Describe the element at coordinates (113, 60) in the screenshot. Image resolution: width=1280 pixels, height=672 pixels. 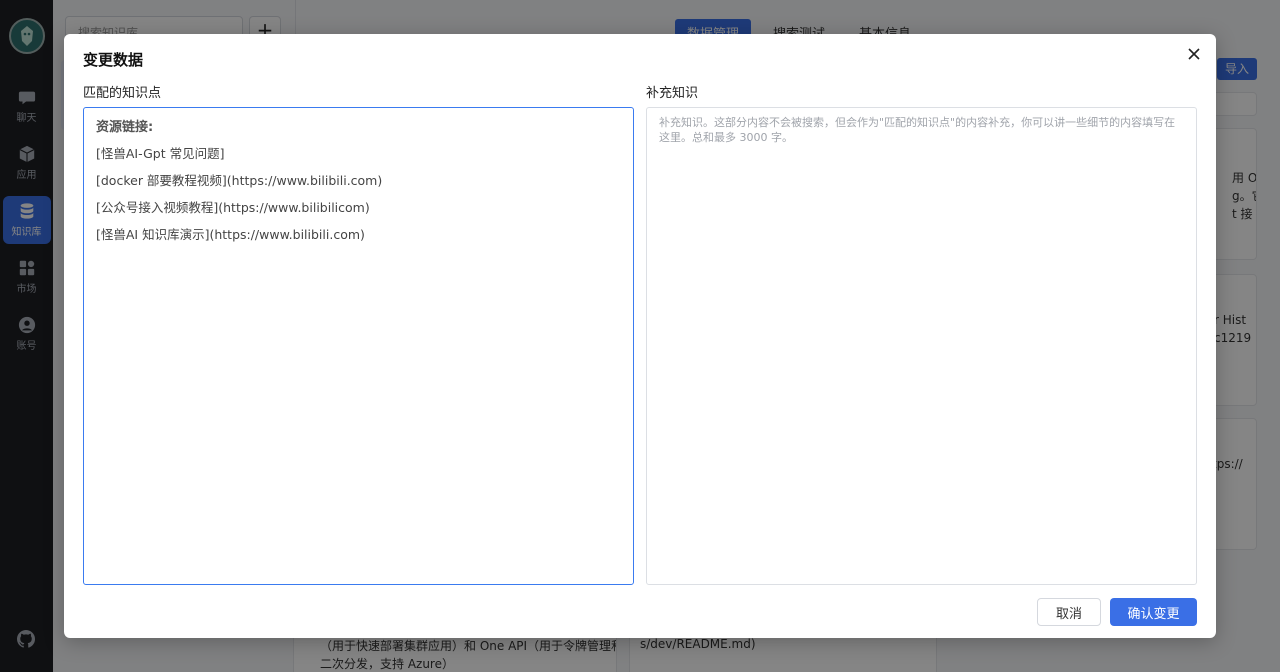
I see `modal-title: 变更数据` at that location.